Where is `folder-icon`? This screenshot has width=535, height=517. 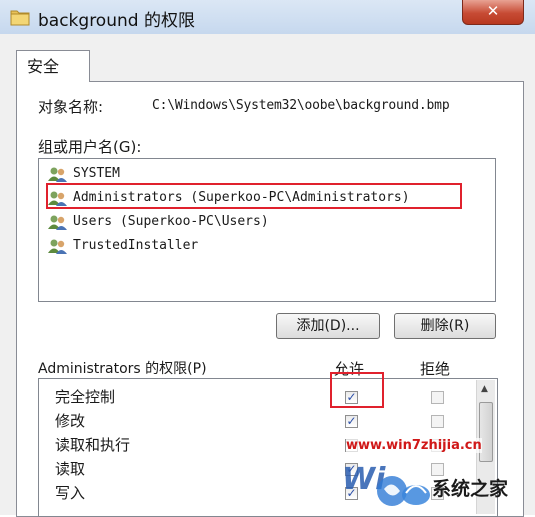 folder-icon is located at coordinates (20, 18).